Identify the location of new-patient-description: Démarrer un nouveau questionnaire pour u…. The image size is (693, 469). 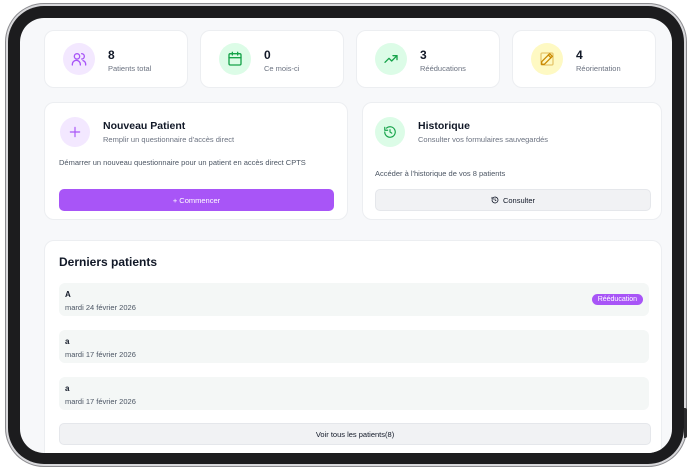
(182, 162).